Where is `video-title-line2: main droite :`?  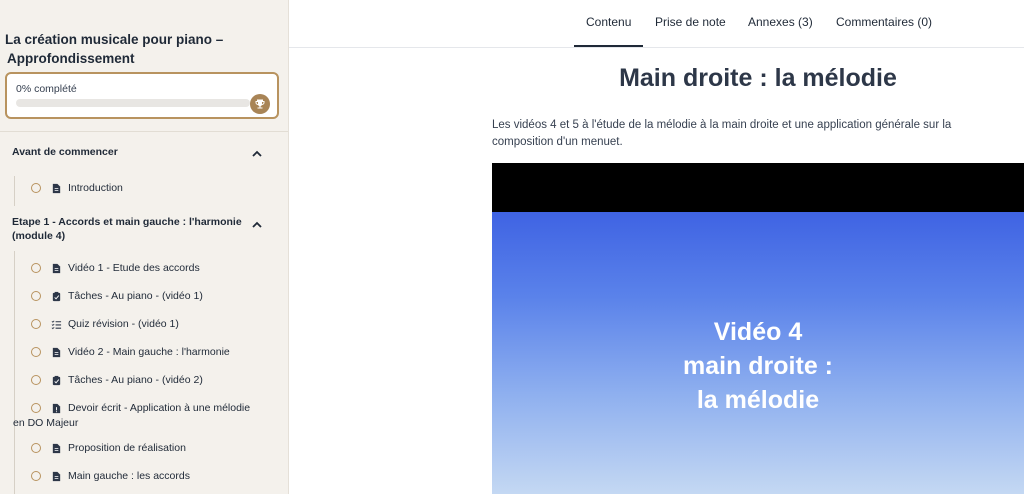 video-title-line2: main droite : is located at coordinates (757, 366).